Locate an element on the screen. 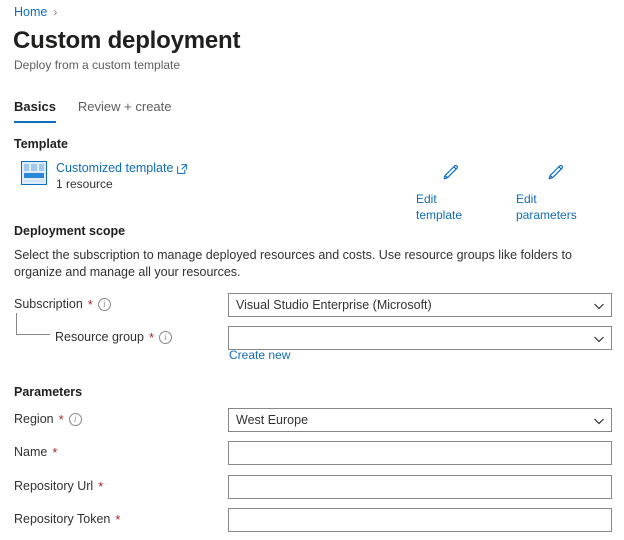  tab-review-create-label: Review + create is located at coordinates (124, 106).